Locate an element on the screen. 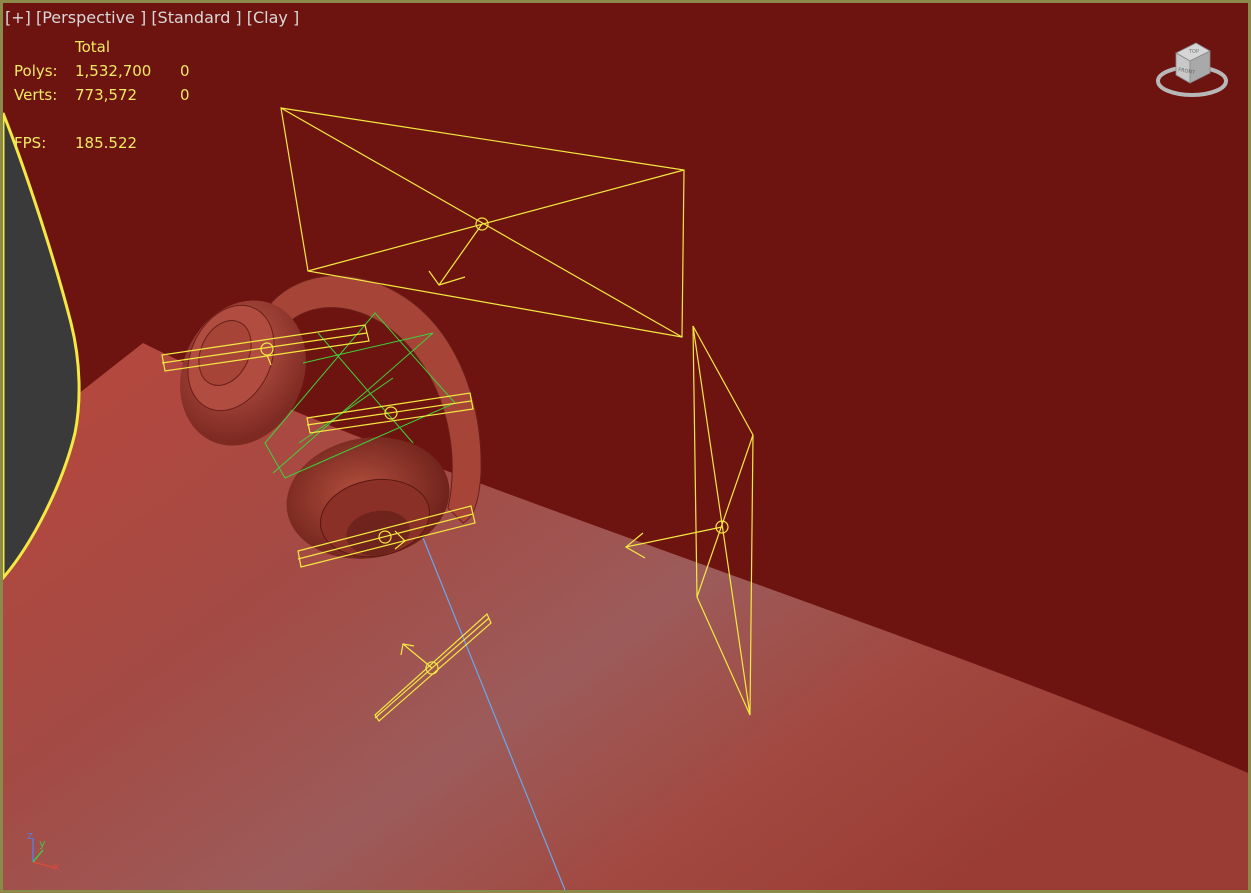 Image resolution: width=1251 pixels, height=893 pixels. axis-tripod-icon: z y x is located at coordinates (43, 850).